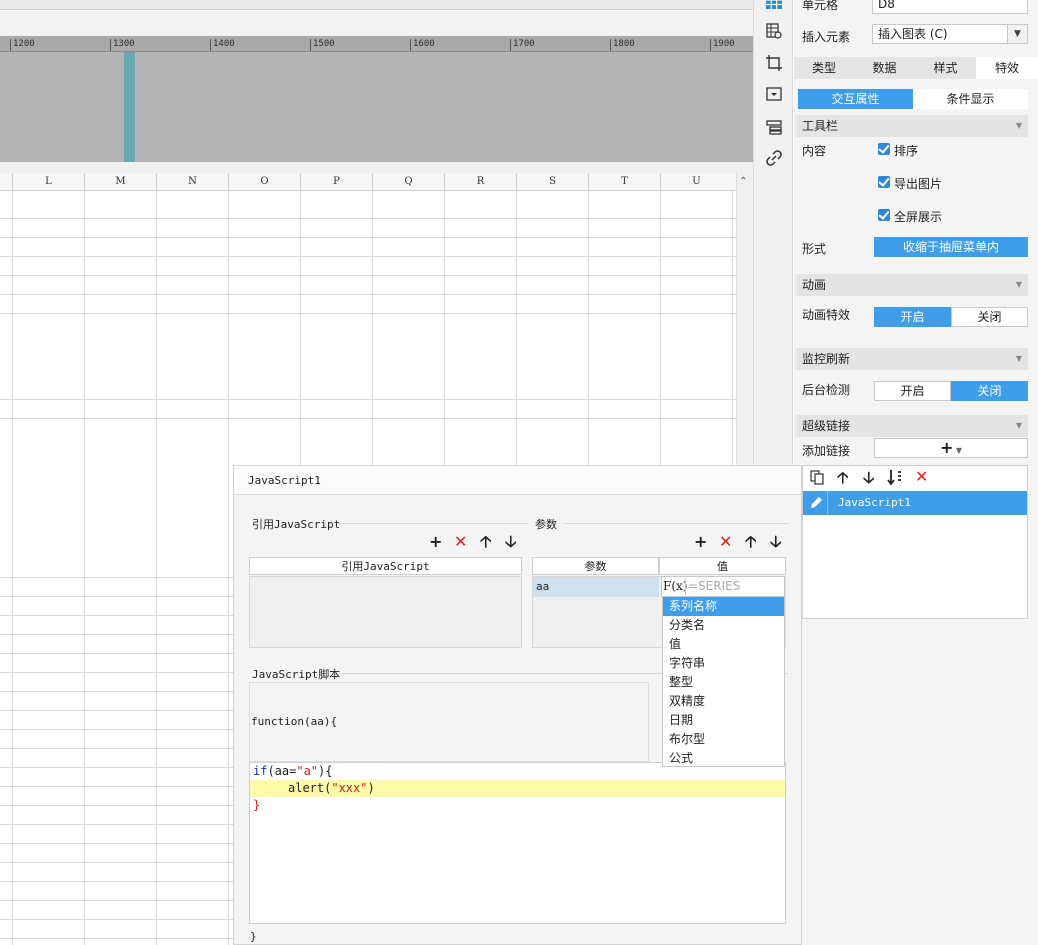  I want to click on dropdown-option: 日期, so click(723, 720).